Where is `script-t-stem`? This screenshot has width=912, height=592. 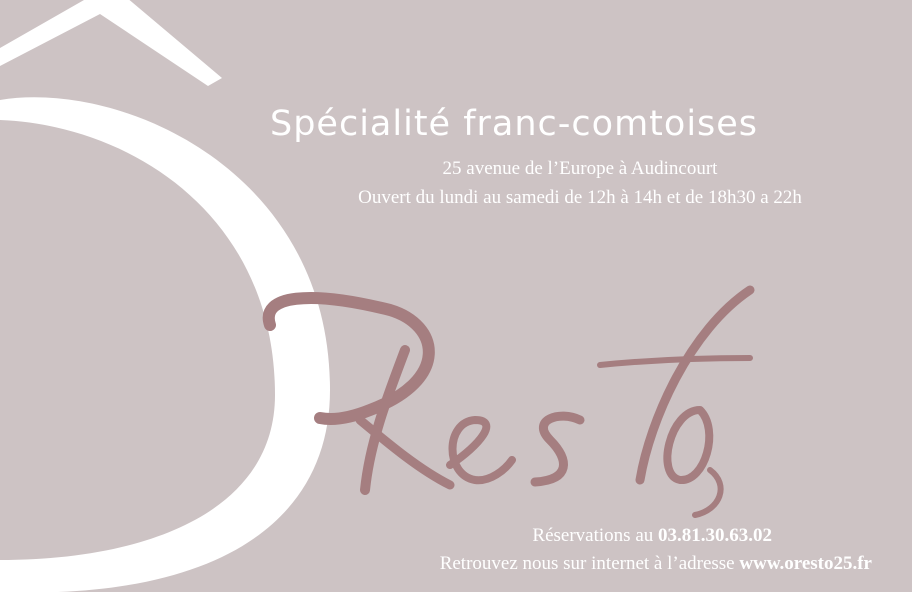 script-t-stem is located at coordinates (695, 385).